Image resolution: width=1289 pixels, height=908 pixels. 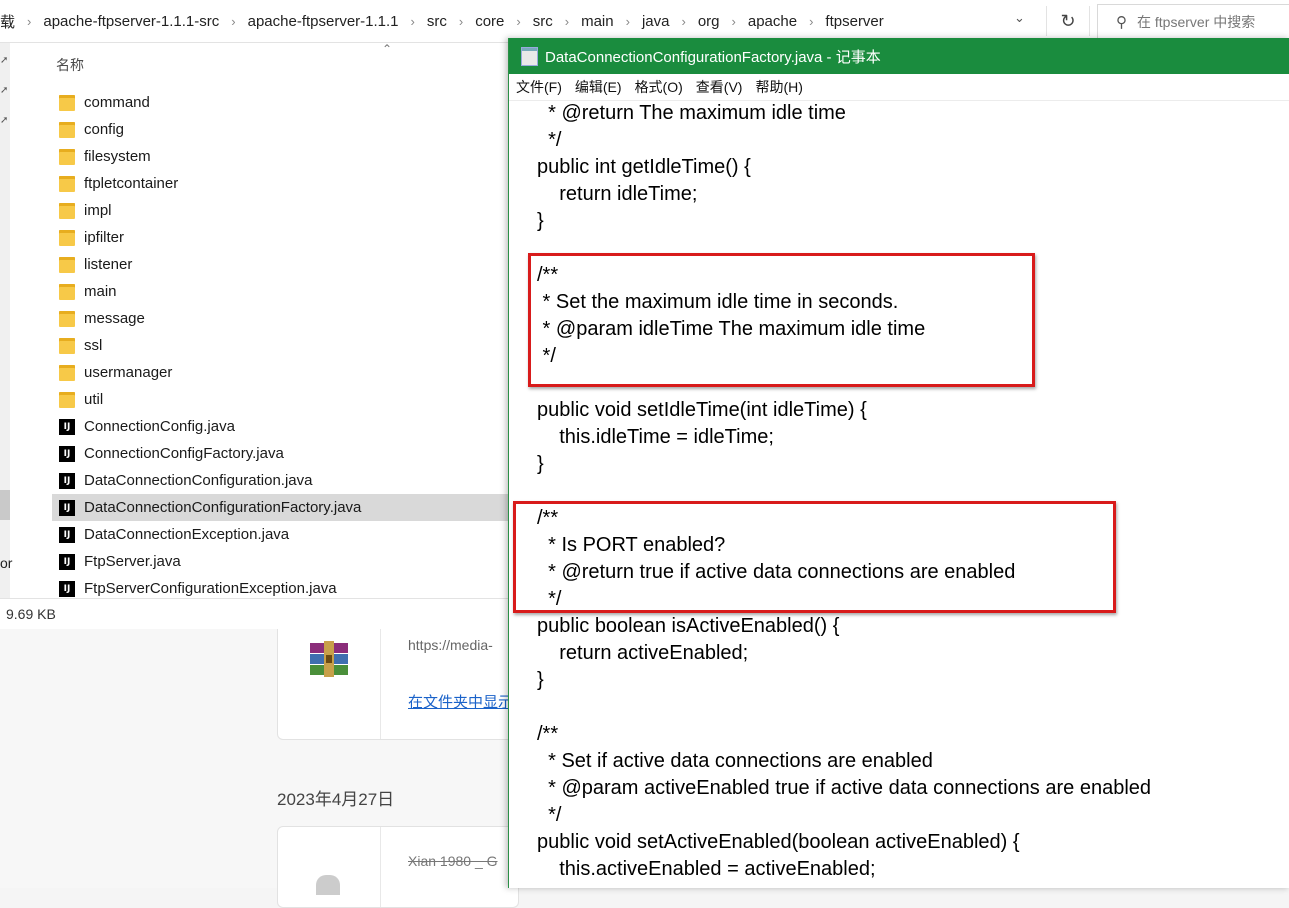 I want to click on menu-item: 格式(O), so click(x=659, y=87).